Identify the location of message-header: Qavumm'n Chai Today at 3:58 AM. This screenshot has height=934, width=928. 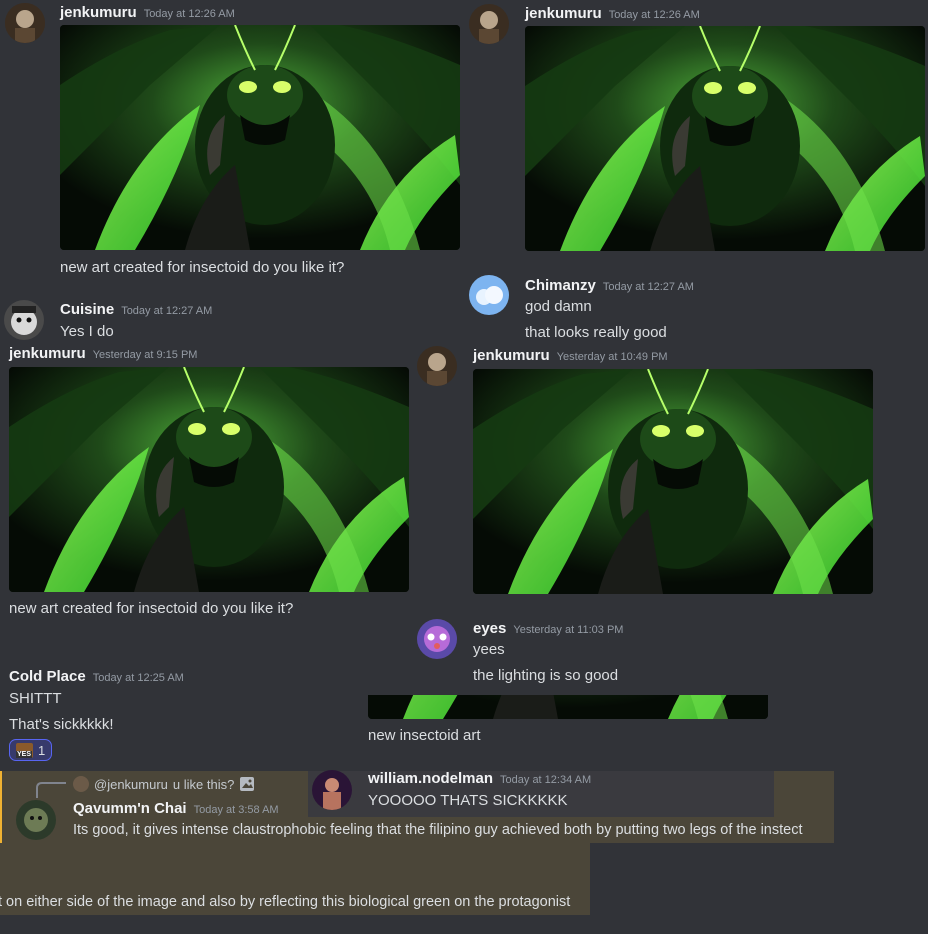
(176, 809).